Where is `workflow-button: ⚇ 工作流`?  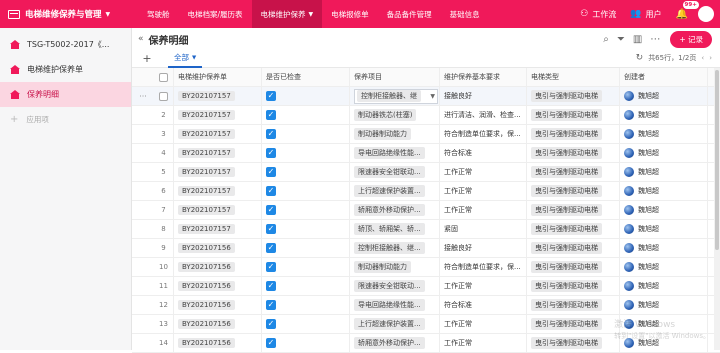 workflow-button: ⚇ 工作流 is located at coordinates (598, 14).